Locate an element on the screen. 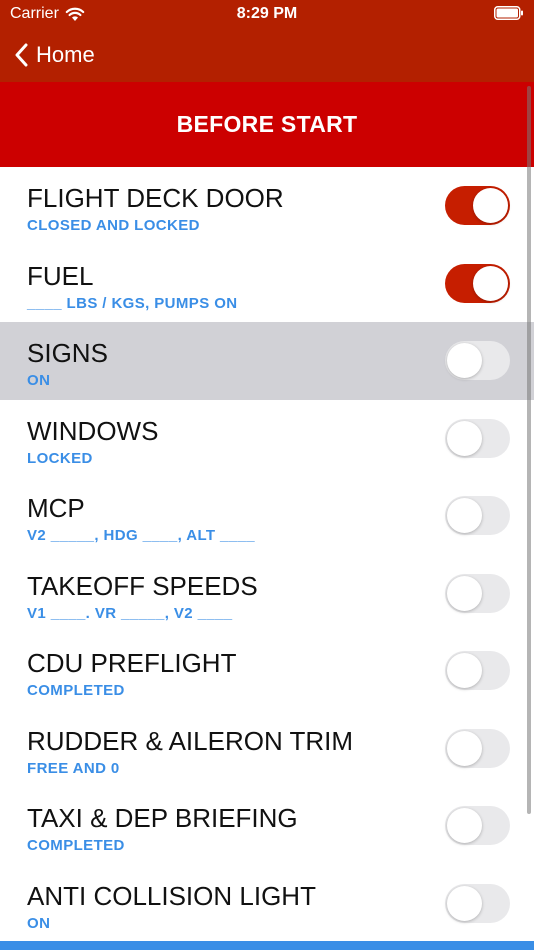  item-title: FUEL is located at coordinates (60, 275).